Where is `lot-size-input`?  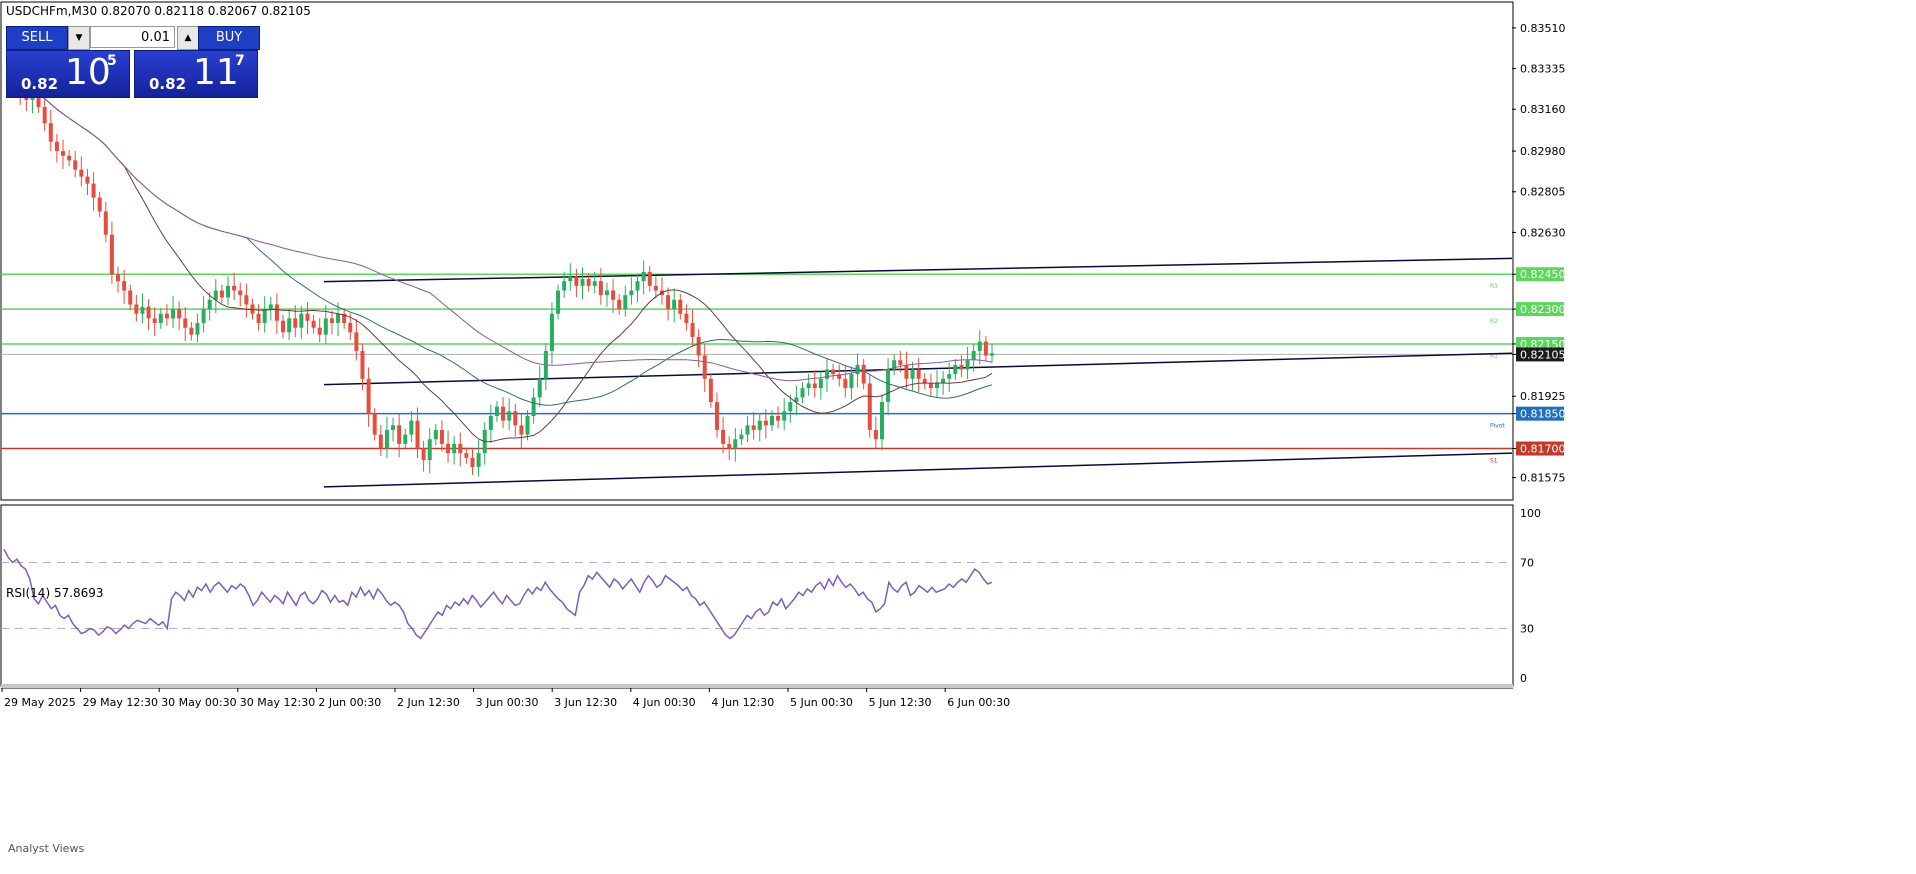
lot-size-input is located at coordinates (132, 37).